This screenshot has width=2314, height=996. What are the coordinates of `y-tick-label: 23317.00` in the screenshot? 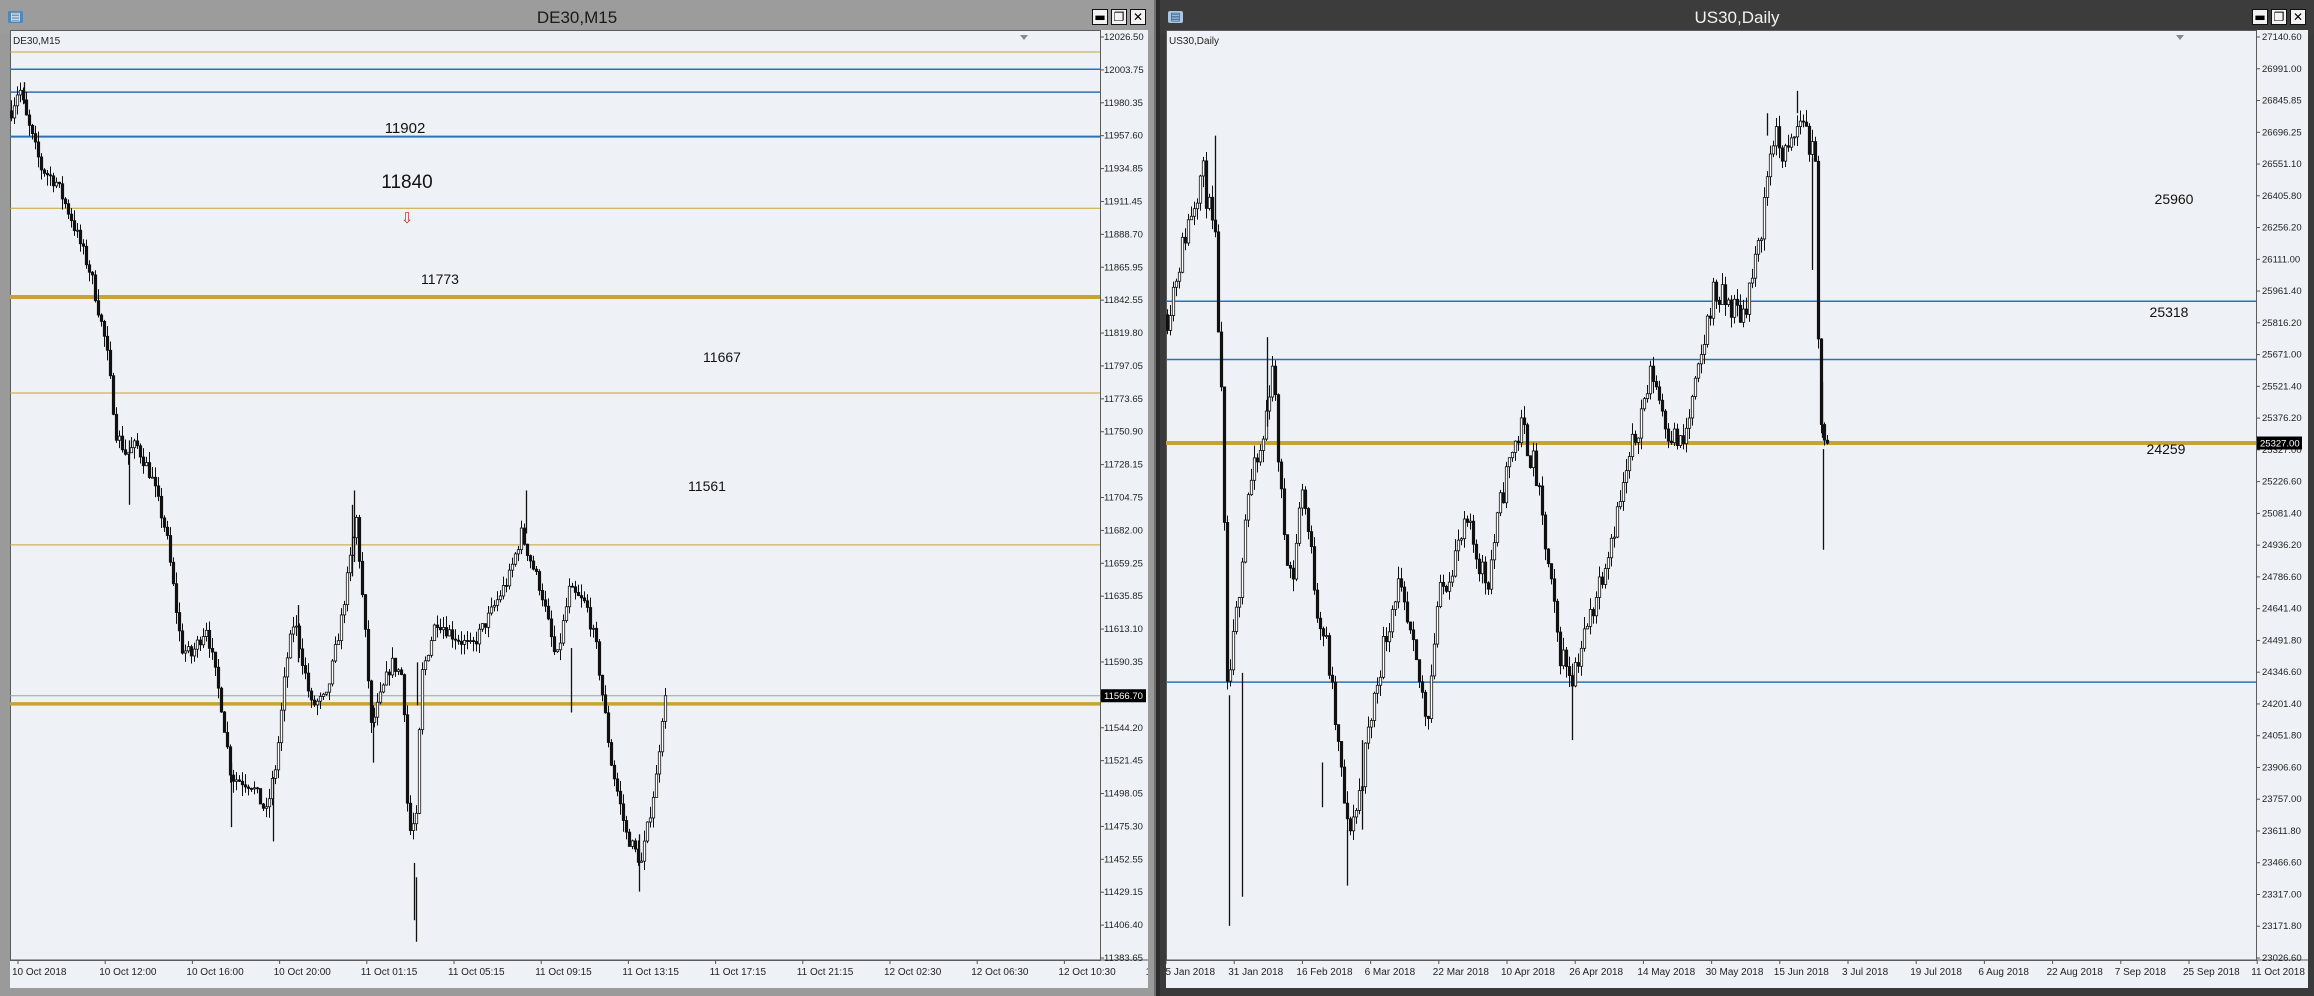 It's located at (2282, 894).